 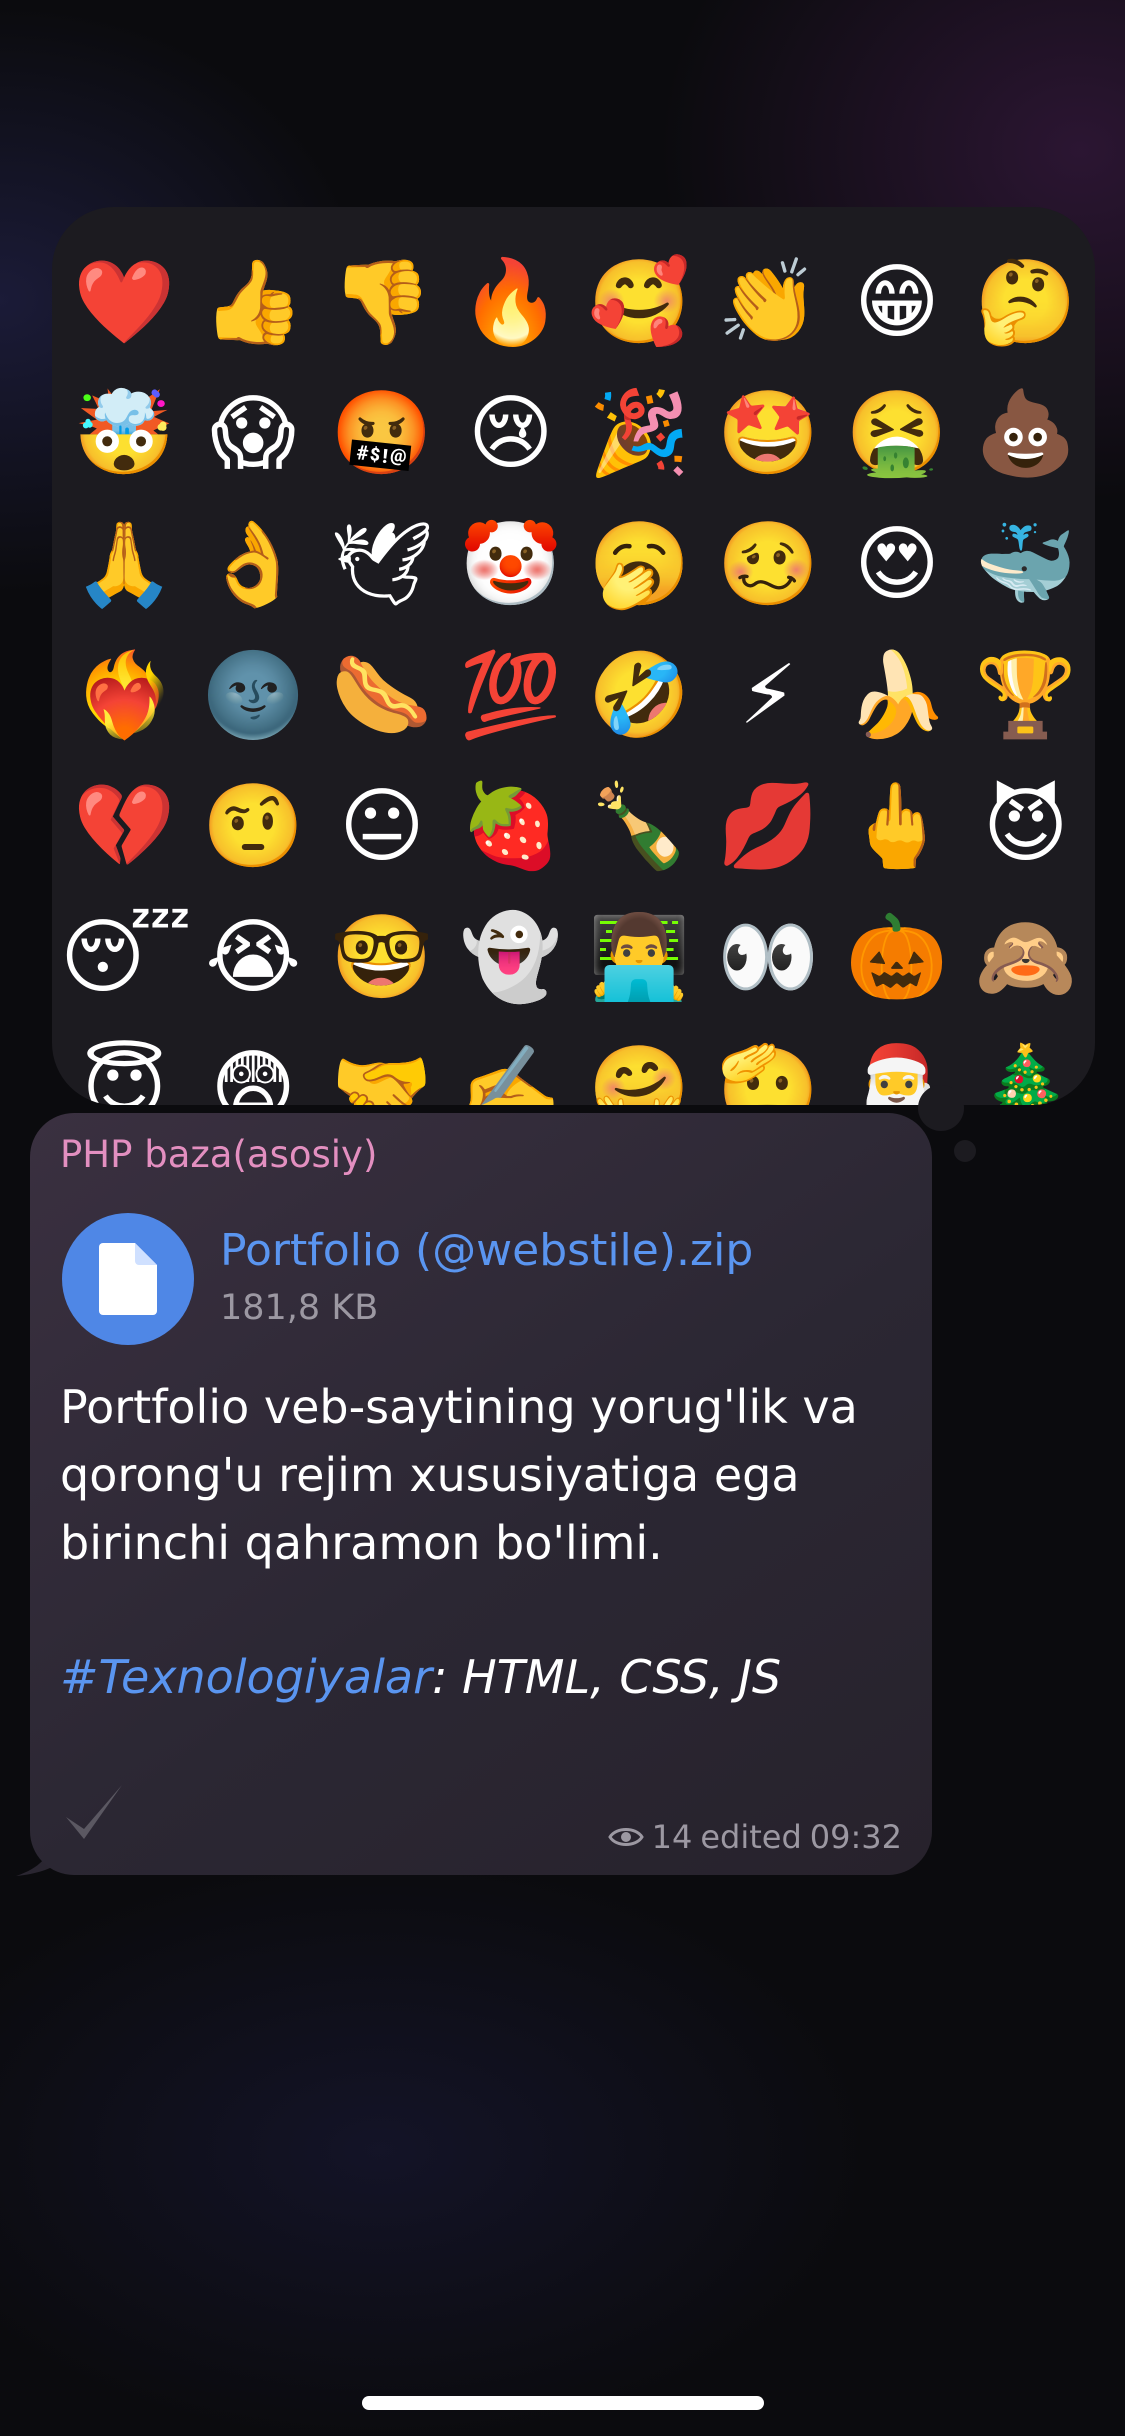 I want to click on edited-label: edited, so click(x=751, y=1837).